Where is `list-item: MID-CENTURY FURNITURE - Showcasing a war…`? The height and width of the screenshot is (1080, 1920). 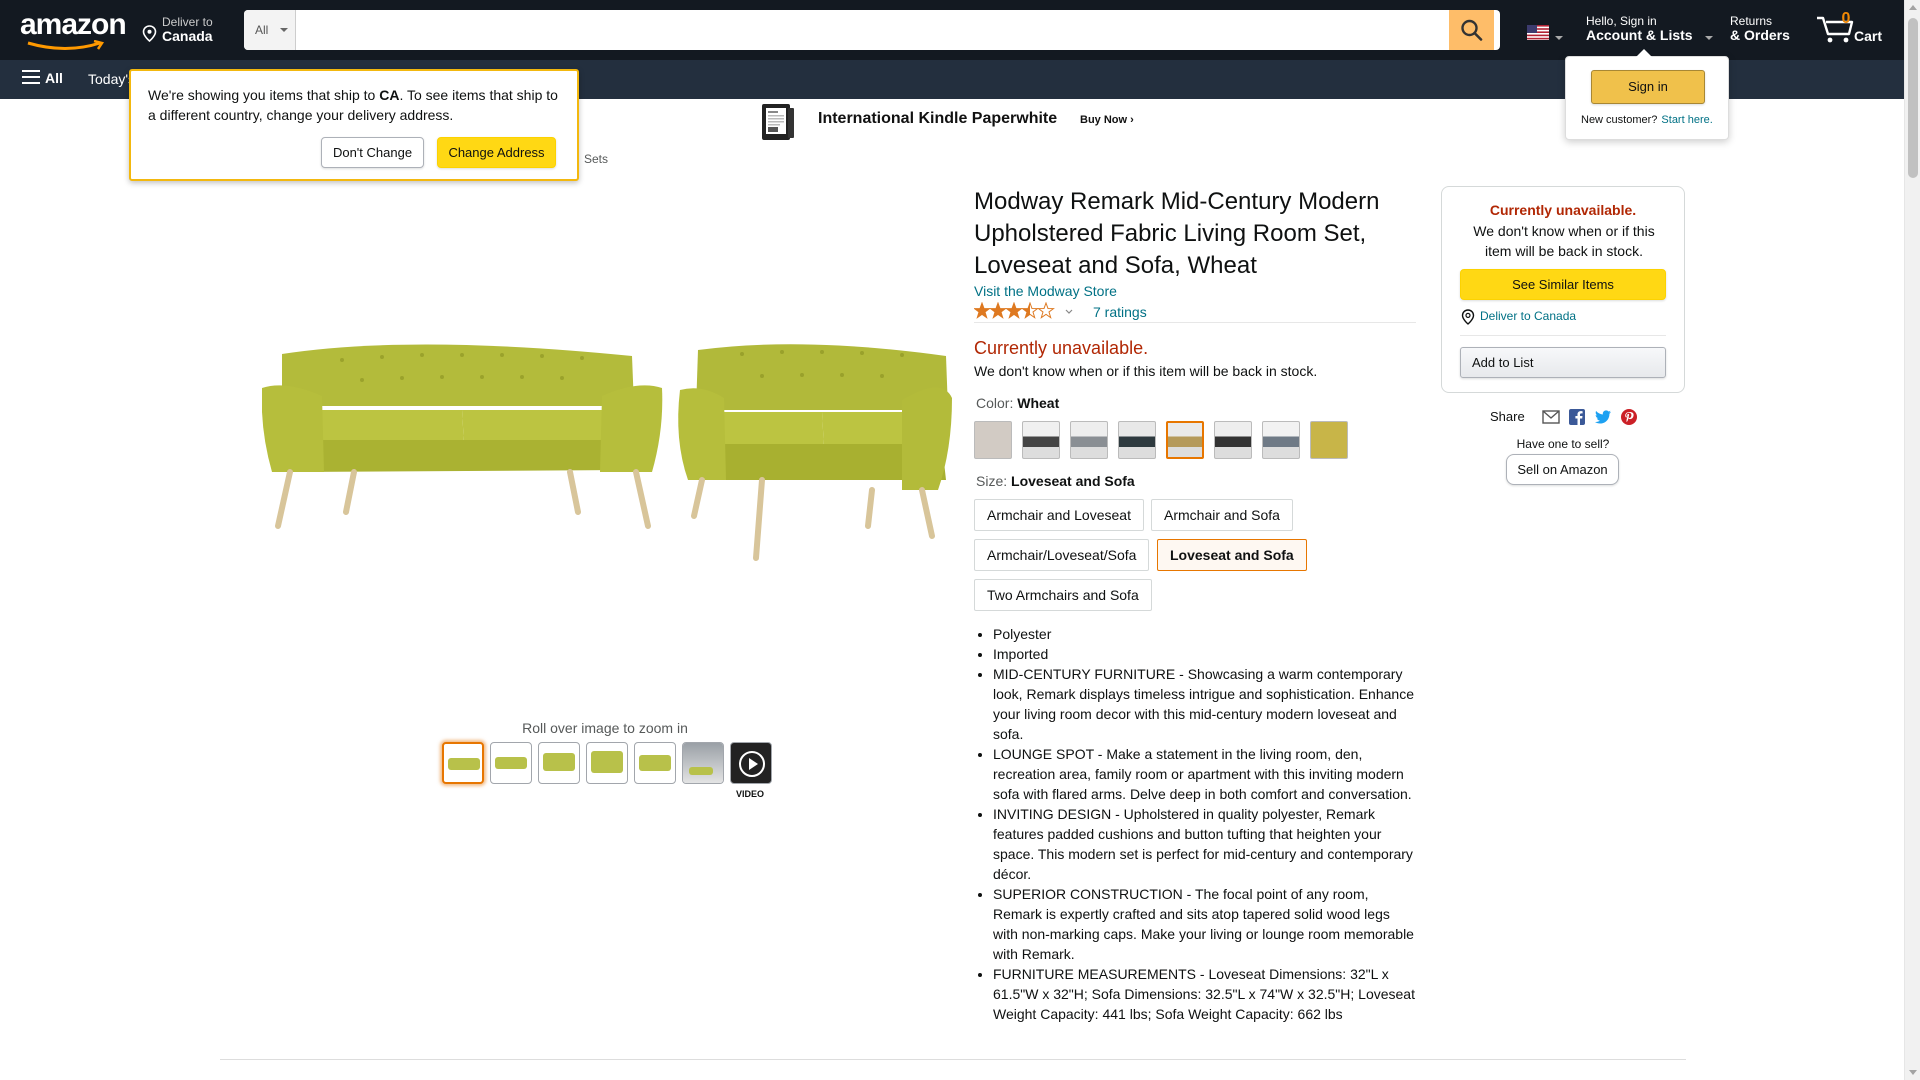 list-item: MID-CENTURY FURNITURE - Showcasing a war… is located at coordinates (1204, 704).